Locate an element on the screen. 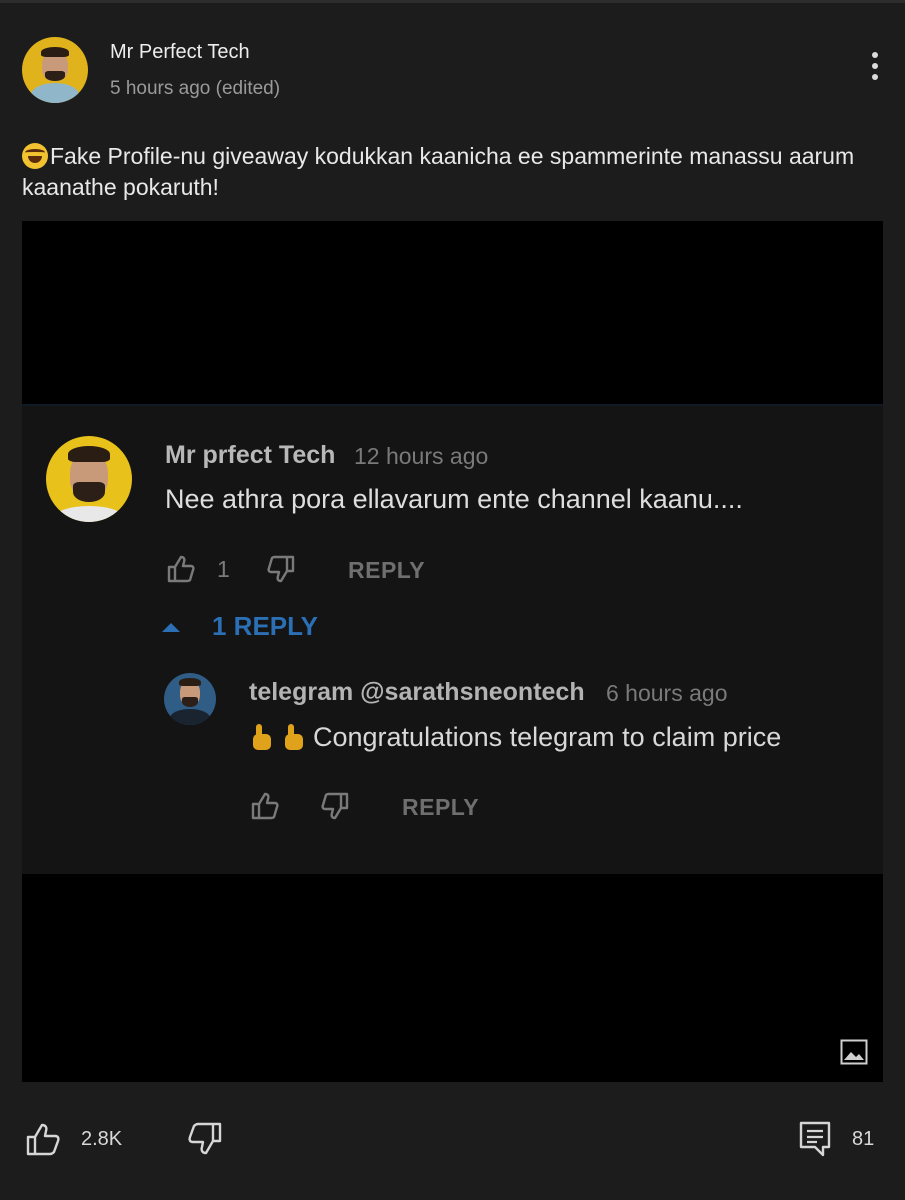 The image size is (905, 1200). more-options-button is located at coordinates (875, 70).